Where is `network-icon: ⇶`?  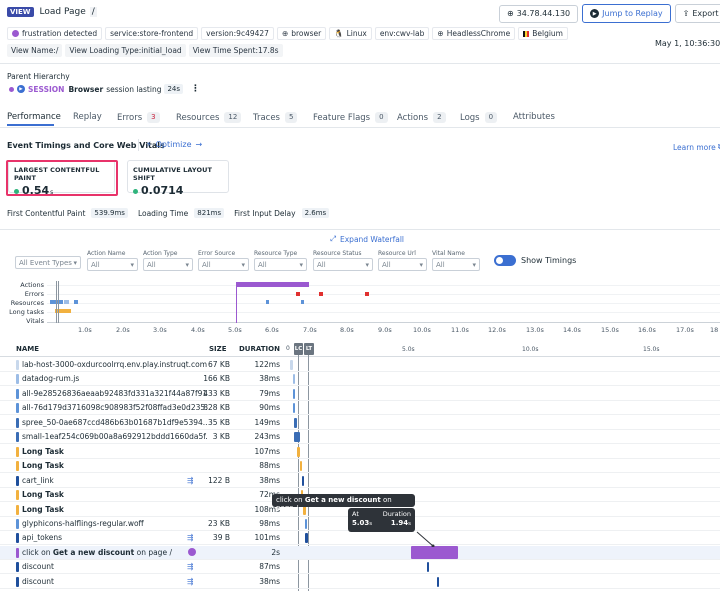
network-icon: ⇶ is located at coordinates (190, 480).